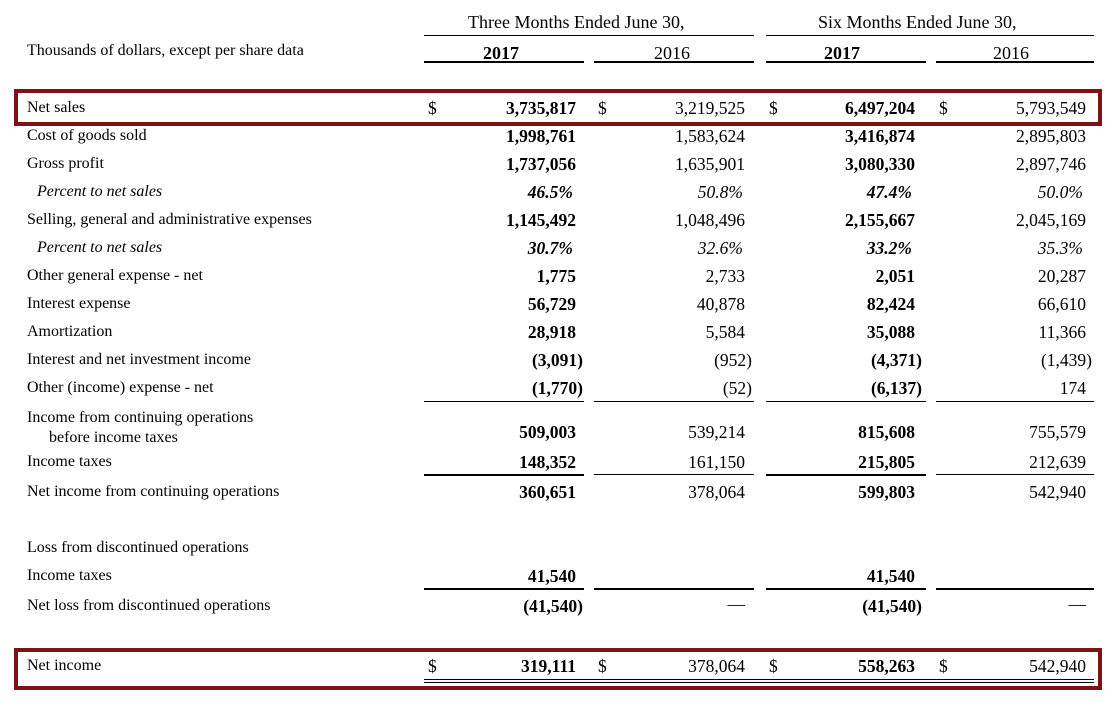 The image size is (1116, 709). What do you see at coordinates (553, 606) in the screenshot?
I see `cell-discontinued-net-c1: (41,540)` at bounding box center [553, 606].